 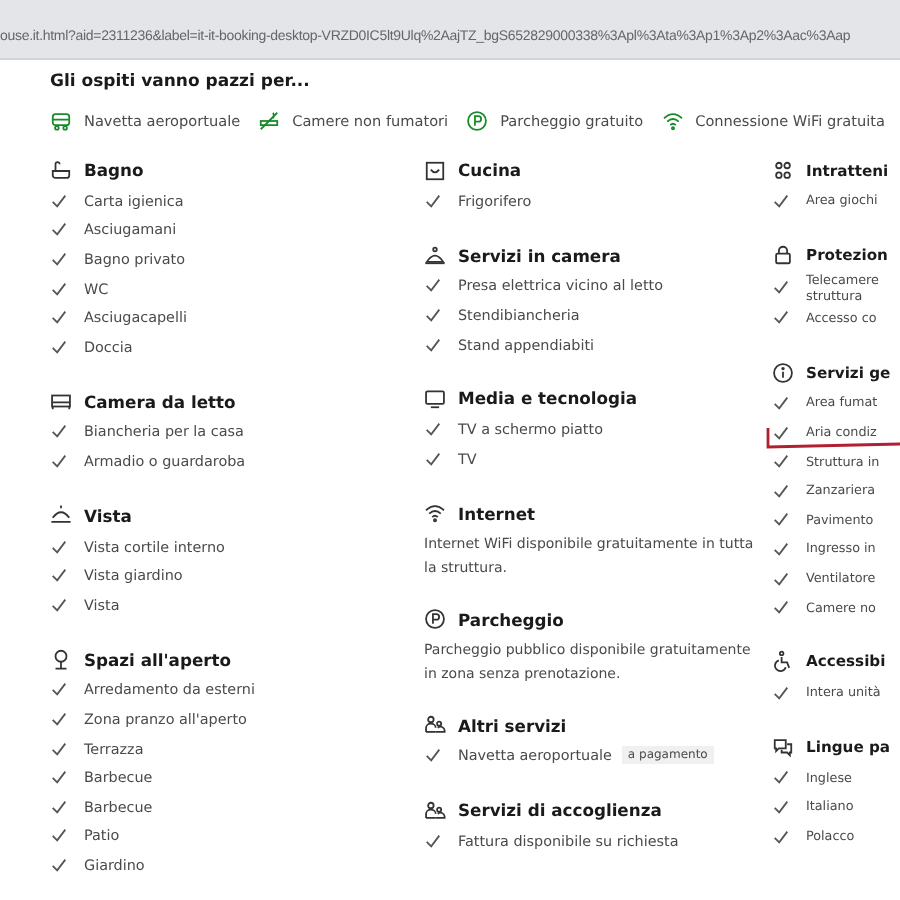 What do you see at coordinates (114, 170) in the screenshot?
I see `category-title: Bagno` at bounding box center [114, 170].